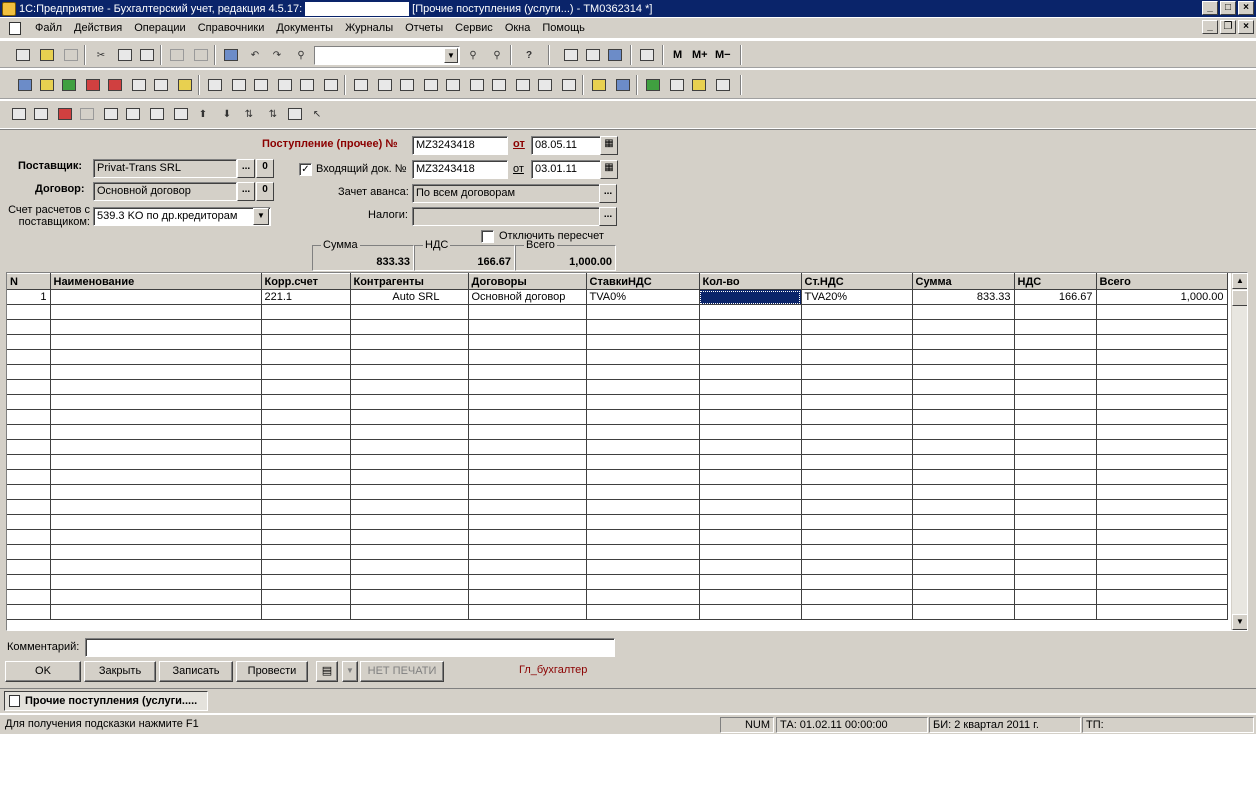  I want to click on help-icon: ?, so click(529, 55).